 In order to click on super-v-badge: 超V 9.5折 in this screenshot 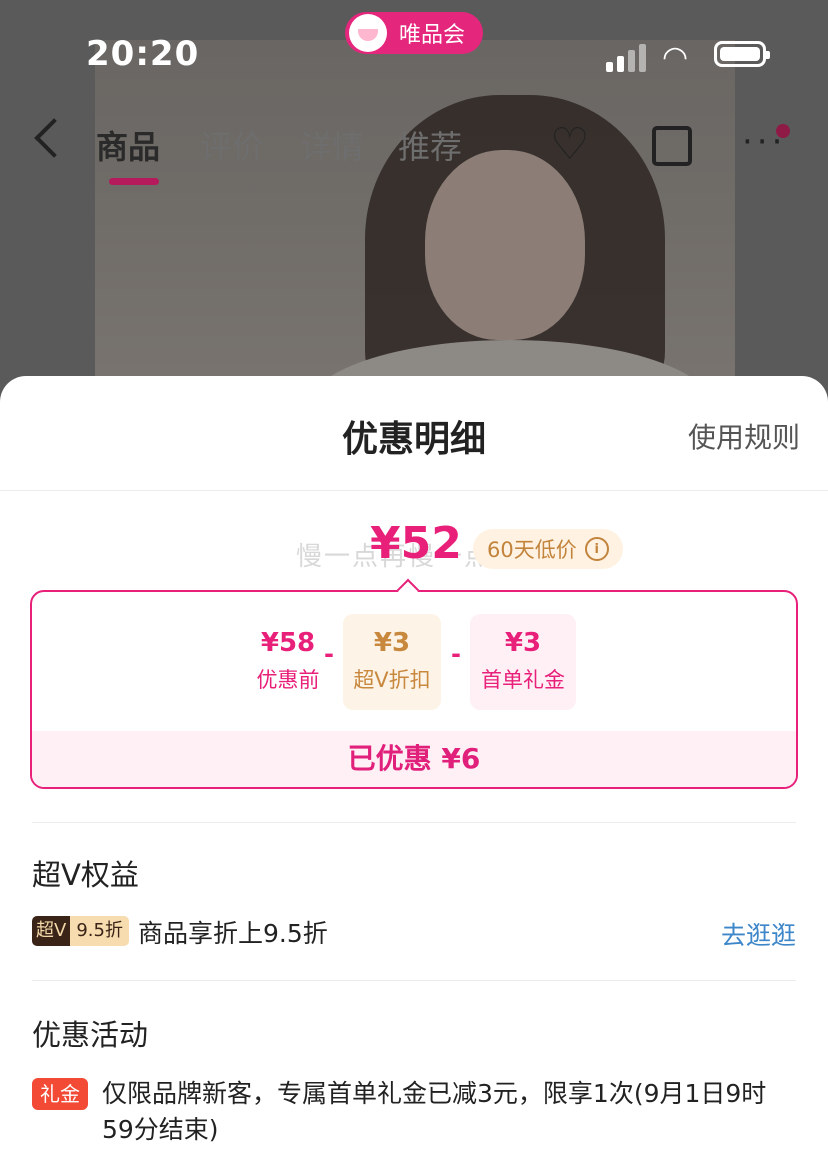, I will do `click(80, 931)`.